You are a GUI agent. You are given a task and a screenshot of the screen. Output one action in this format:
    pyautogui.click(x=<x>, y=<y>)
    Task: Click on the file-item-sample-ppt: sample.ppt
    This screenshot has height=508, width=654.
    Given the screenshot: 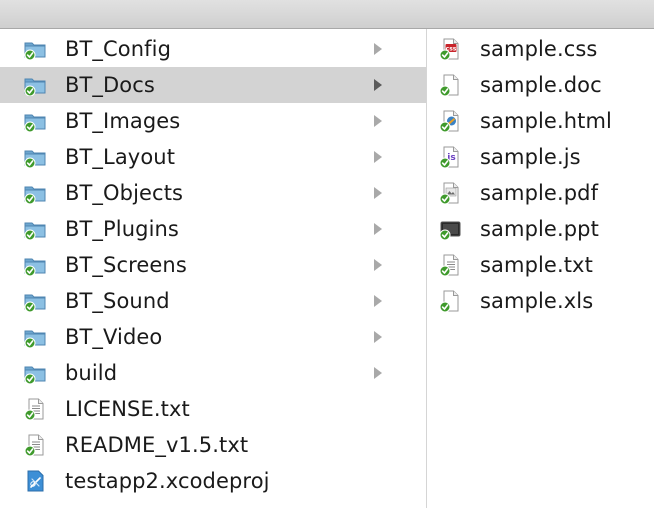 What is the action you would take?
    pyautogui.click(x=540, y=229)
    